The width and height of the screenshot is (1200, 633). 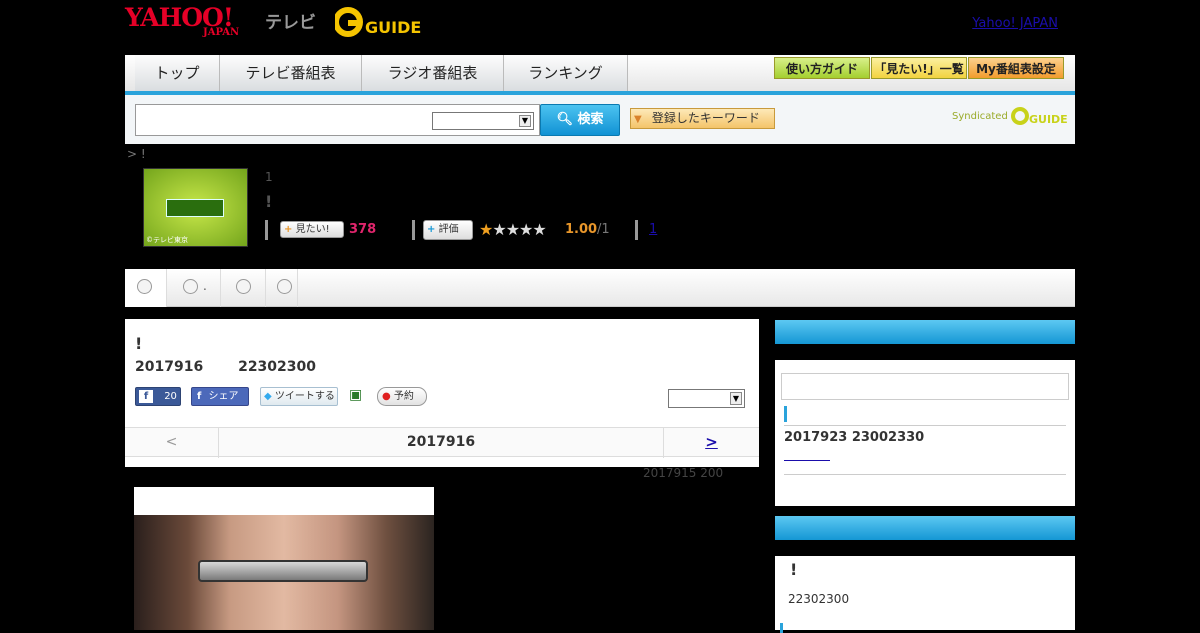 I want to click on want-label: 見たい!, so click(x=312, y=229).